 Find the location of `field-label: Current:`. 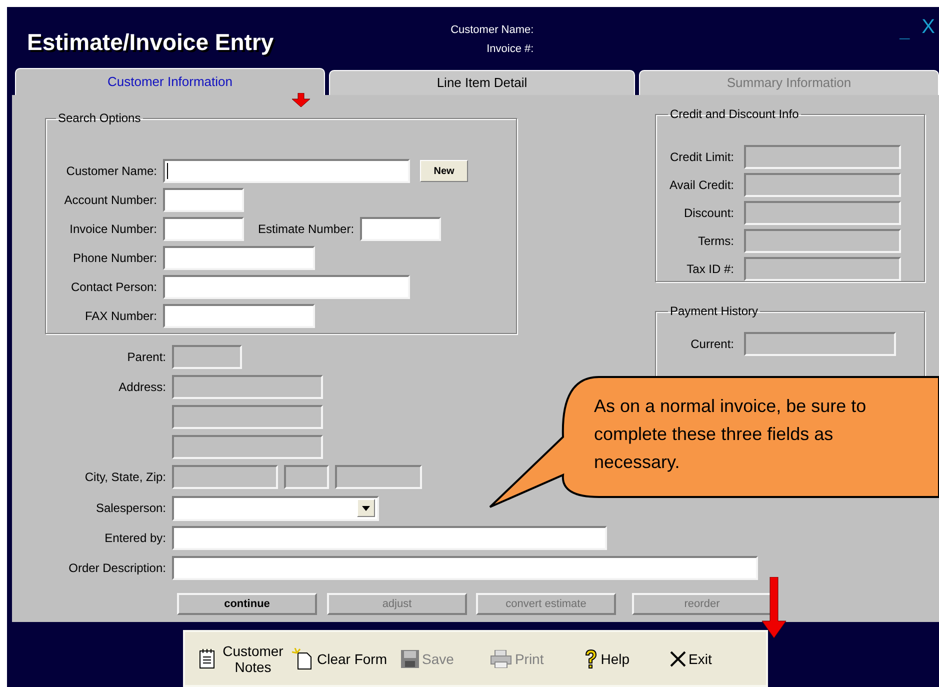

field-label: Current: is located at coordinates (712, 344).